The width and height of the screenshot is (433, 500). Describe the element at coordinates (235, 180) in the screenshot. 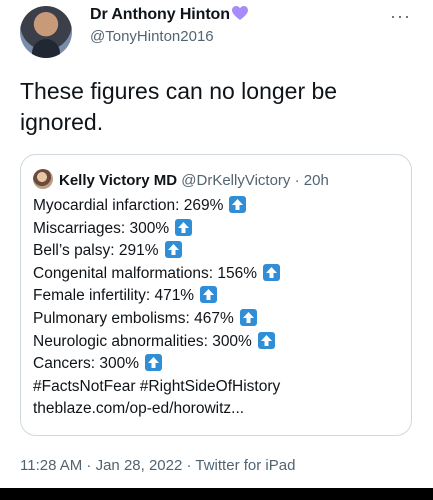

I see `quoted-author-handle: @DrKellyVictory` at that location.